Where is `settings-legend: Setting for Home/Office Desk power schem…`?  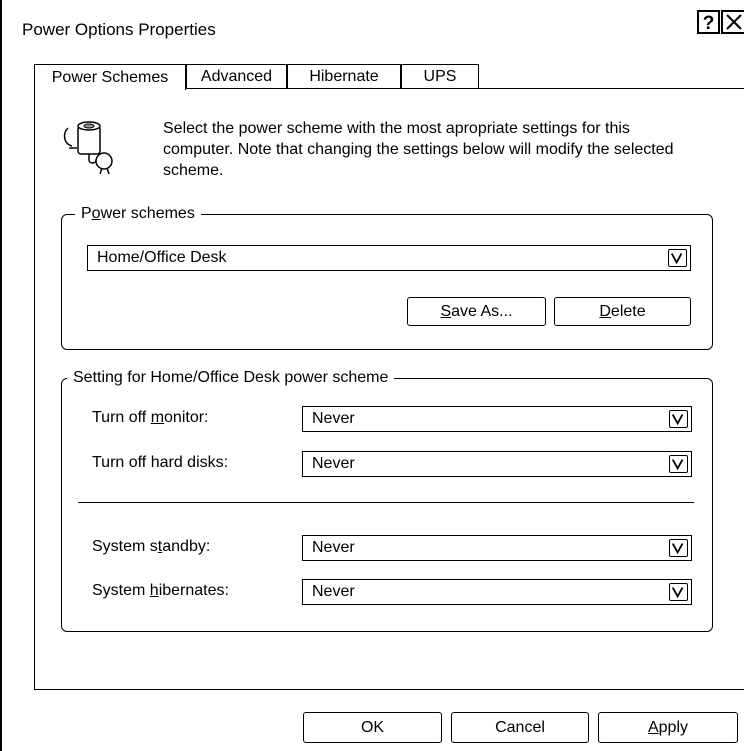
settings-legend: Setting for Home/Office Desk power schem… is located at coordinates (231, 378).